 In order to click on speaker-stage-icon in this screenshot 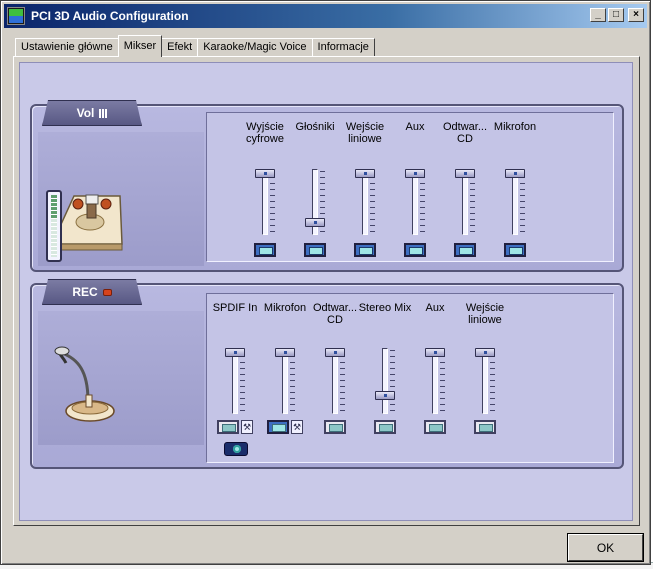, I will do `click(86, 222)`.